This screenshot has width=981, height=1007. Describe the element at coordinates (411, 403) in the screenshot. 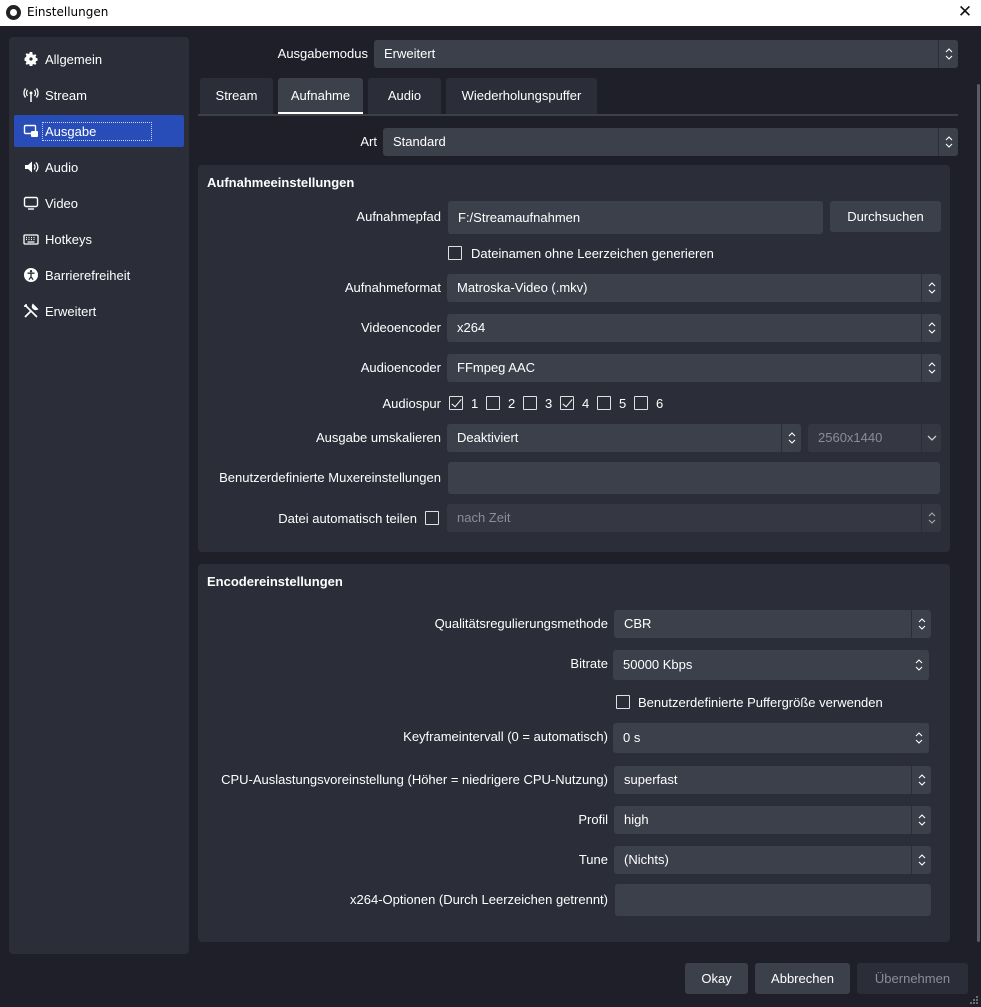

I see `audio-track-label: Audiospur` at that location.